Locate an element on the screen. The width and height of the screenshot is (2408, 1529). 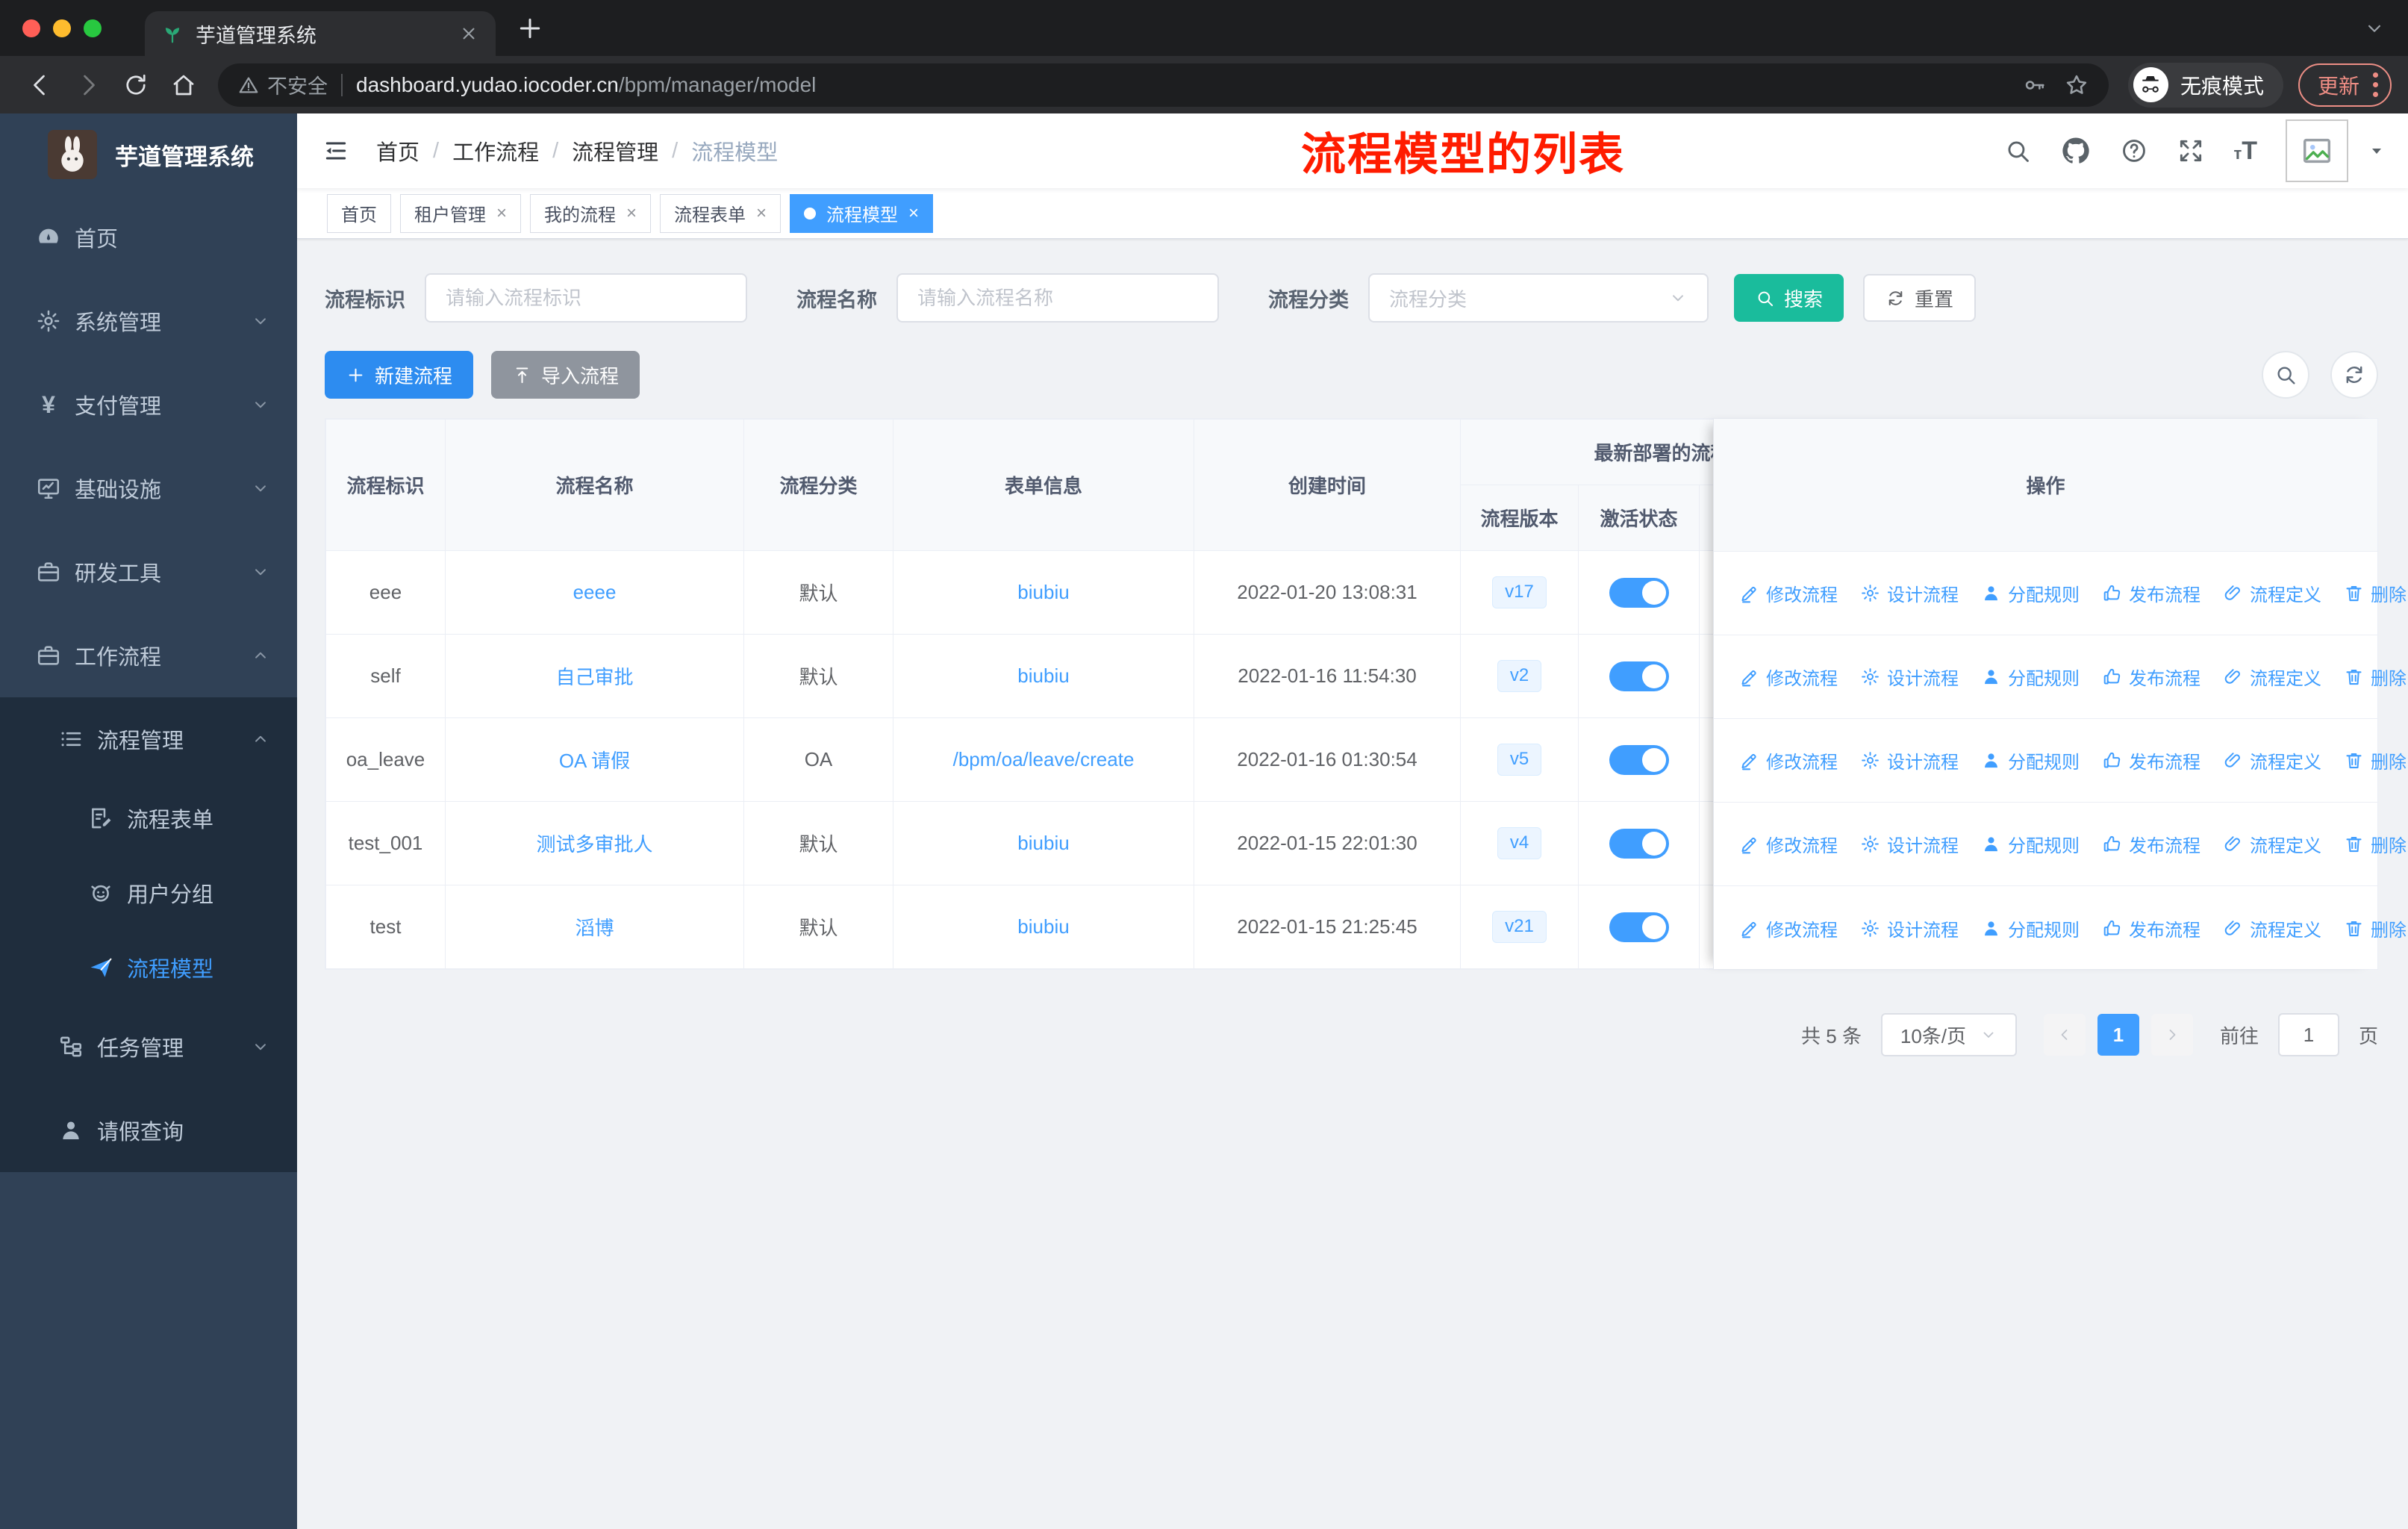
sidebar-item-infra: 基础设施 is located at coordinates (148, 488).